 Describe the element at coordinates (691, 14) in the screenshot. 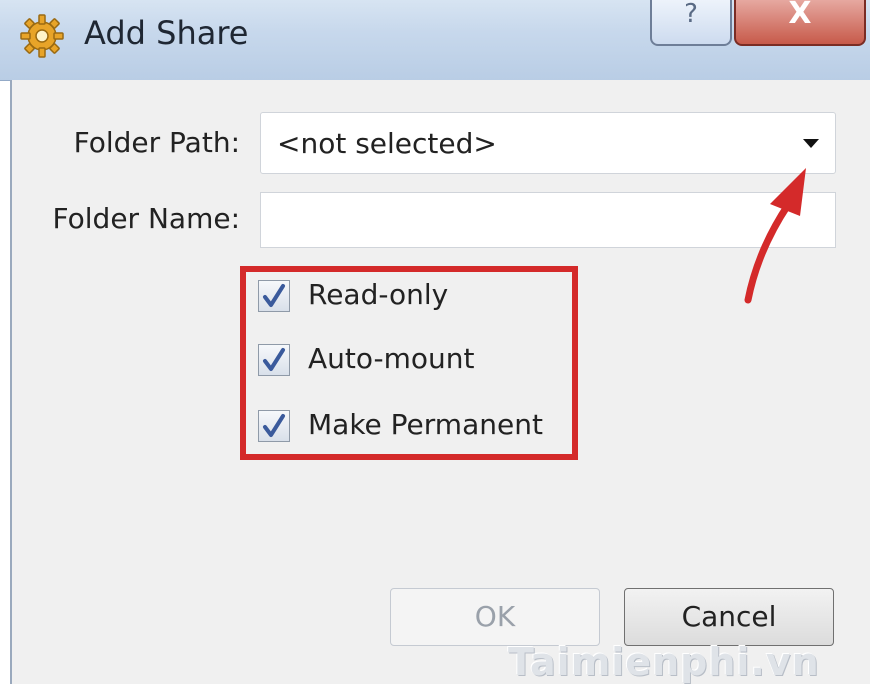

I see `help-icon: ?` at that location.